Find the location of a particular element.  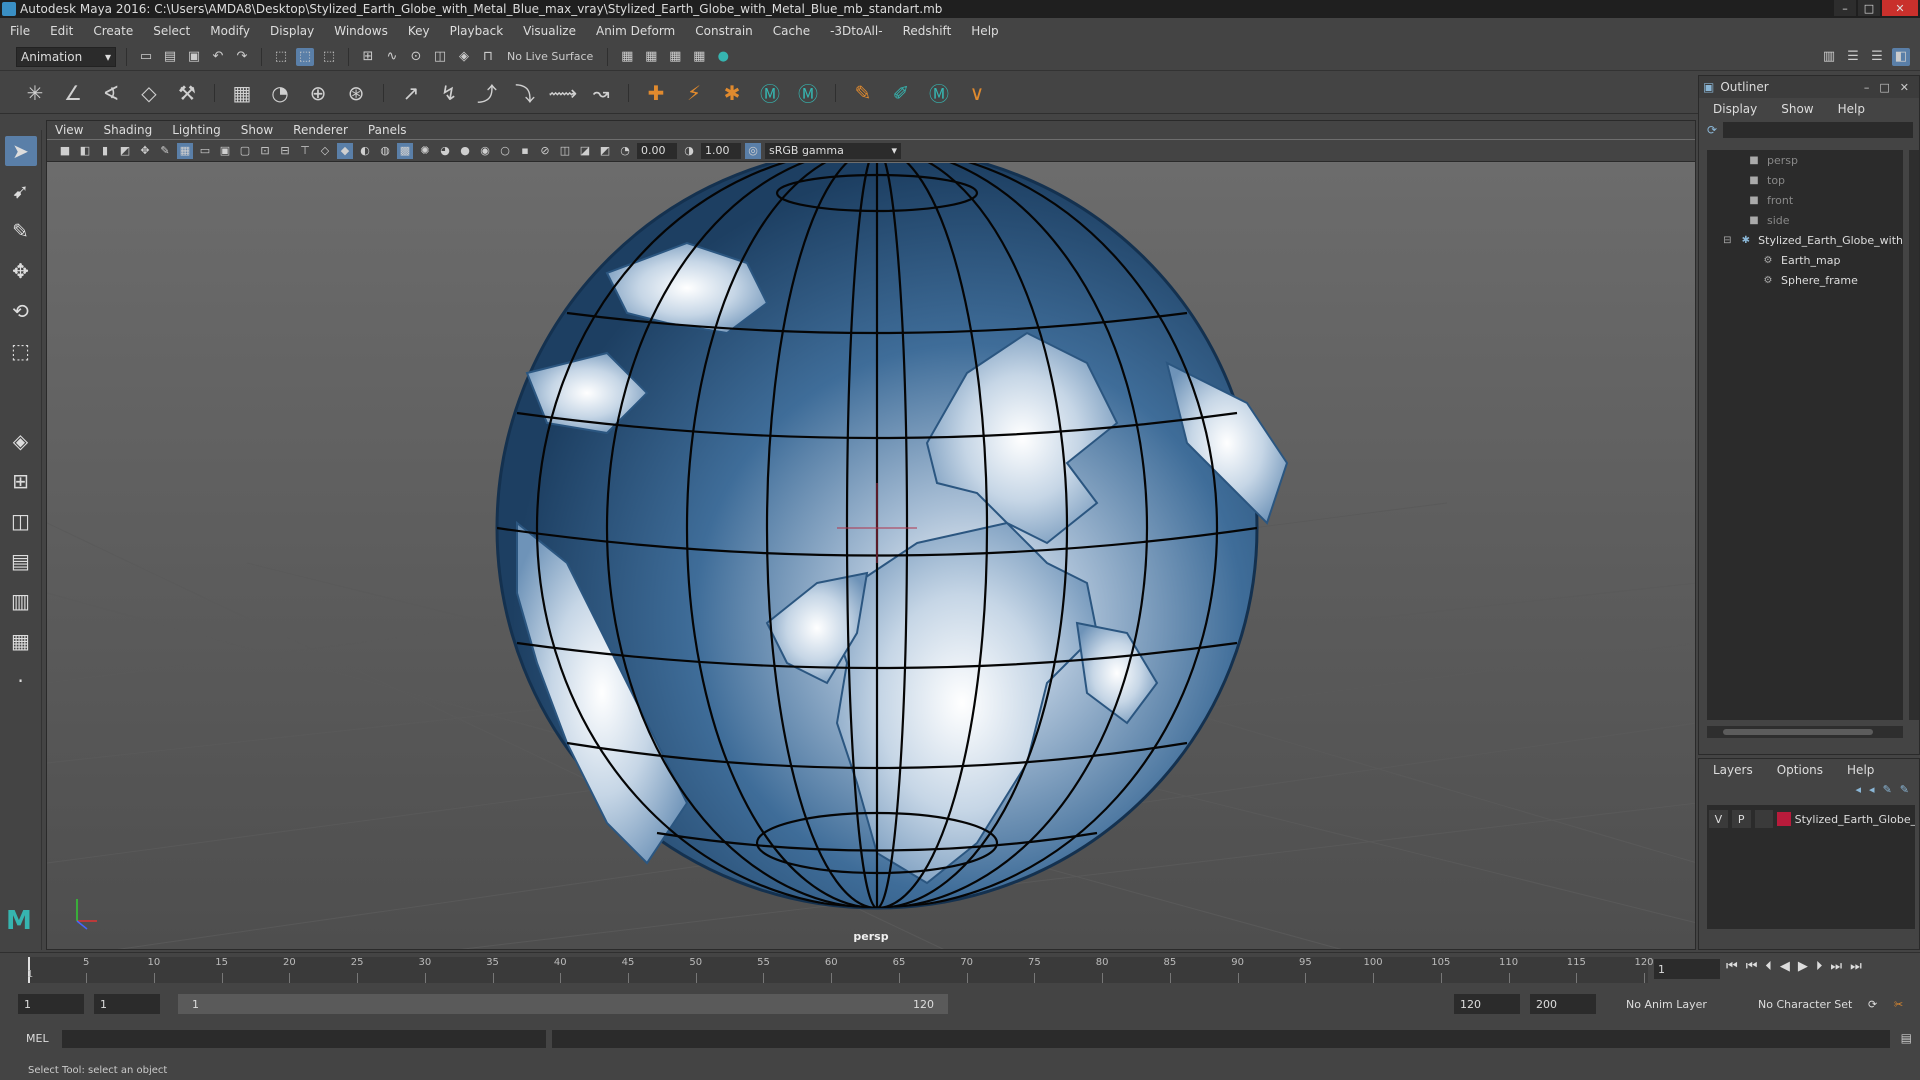

shelf-ik-spline-icon: ✱ is located at coordinates (732, 93).